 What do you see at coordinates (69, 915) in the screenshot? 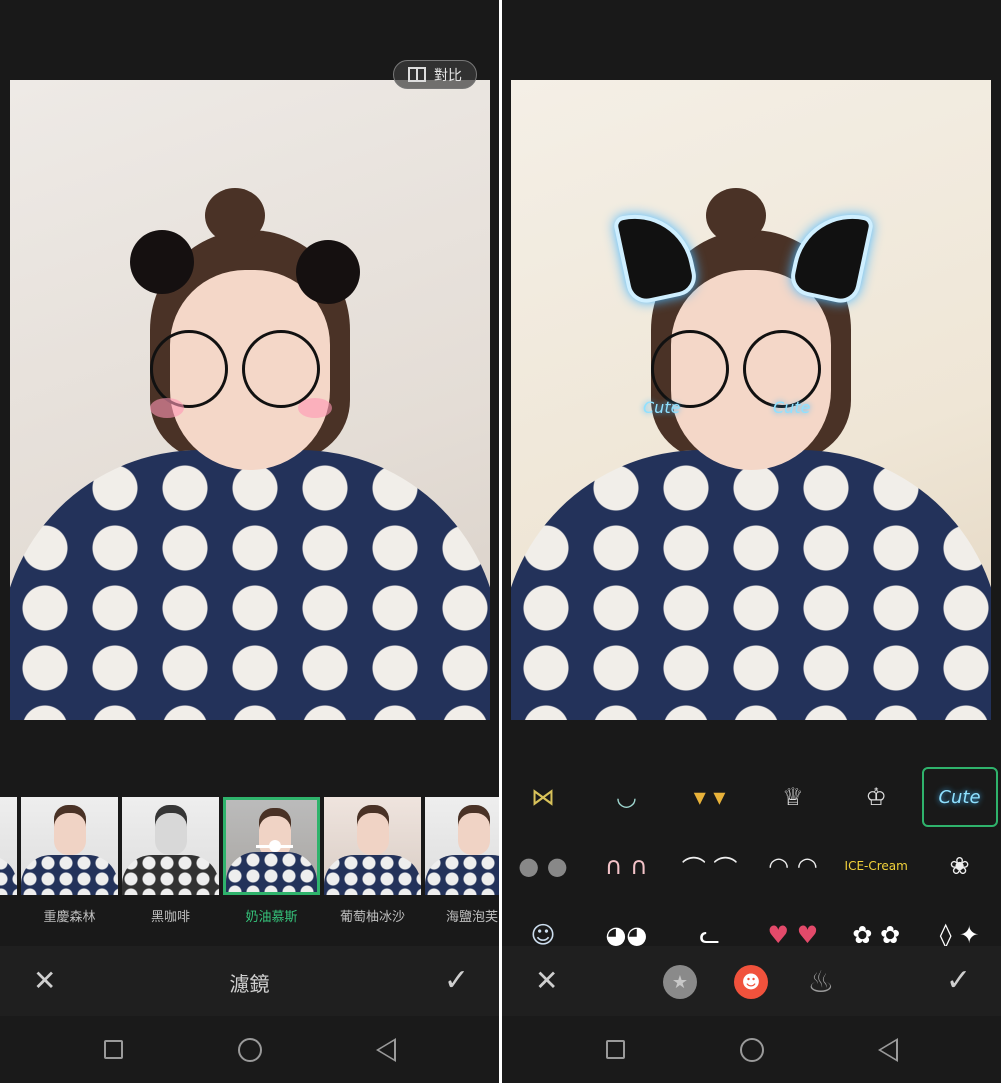
I see `filter-label: 重慶森林` at bounding box center [69, 915].